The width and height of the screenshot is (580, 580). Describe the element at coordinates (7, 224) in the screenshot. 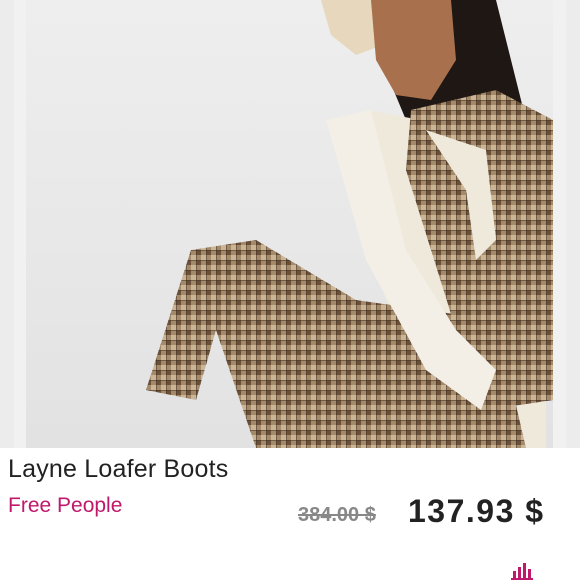

I see `image-gutter-left` at that location.